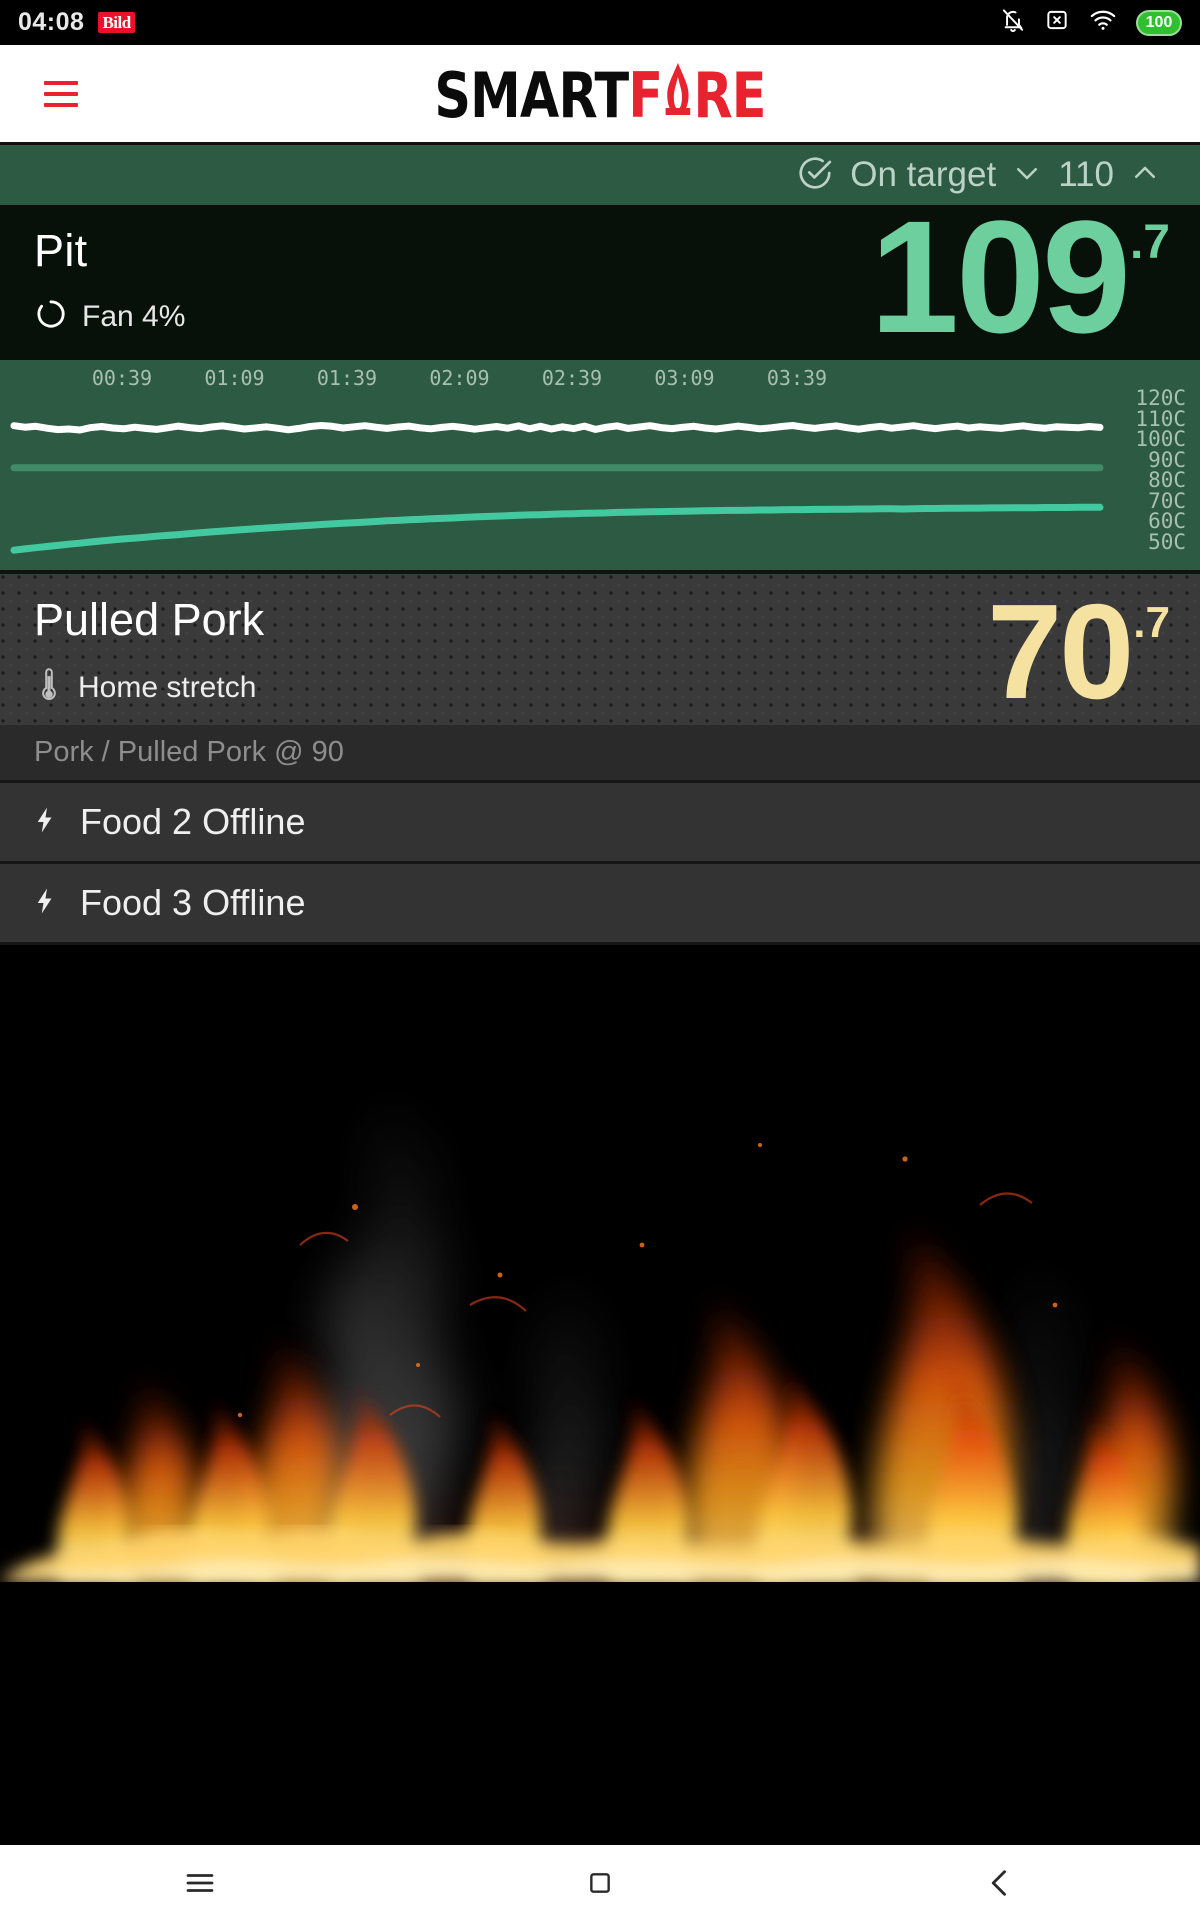  What do you see at coordinates (1060, 650) in the screenshot?
I see `food-temperature-whole: 70` at bounding box center [1060, 650].